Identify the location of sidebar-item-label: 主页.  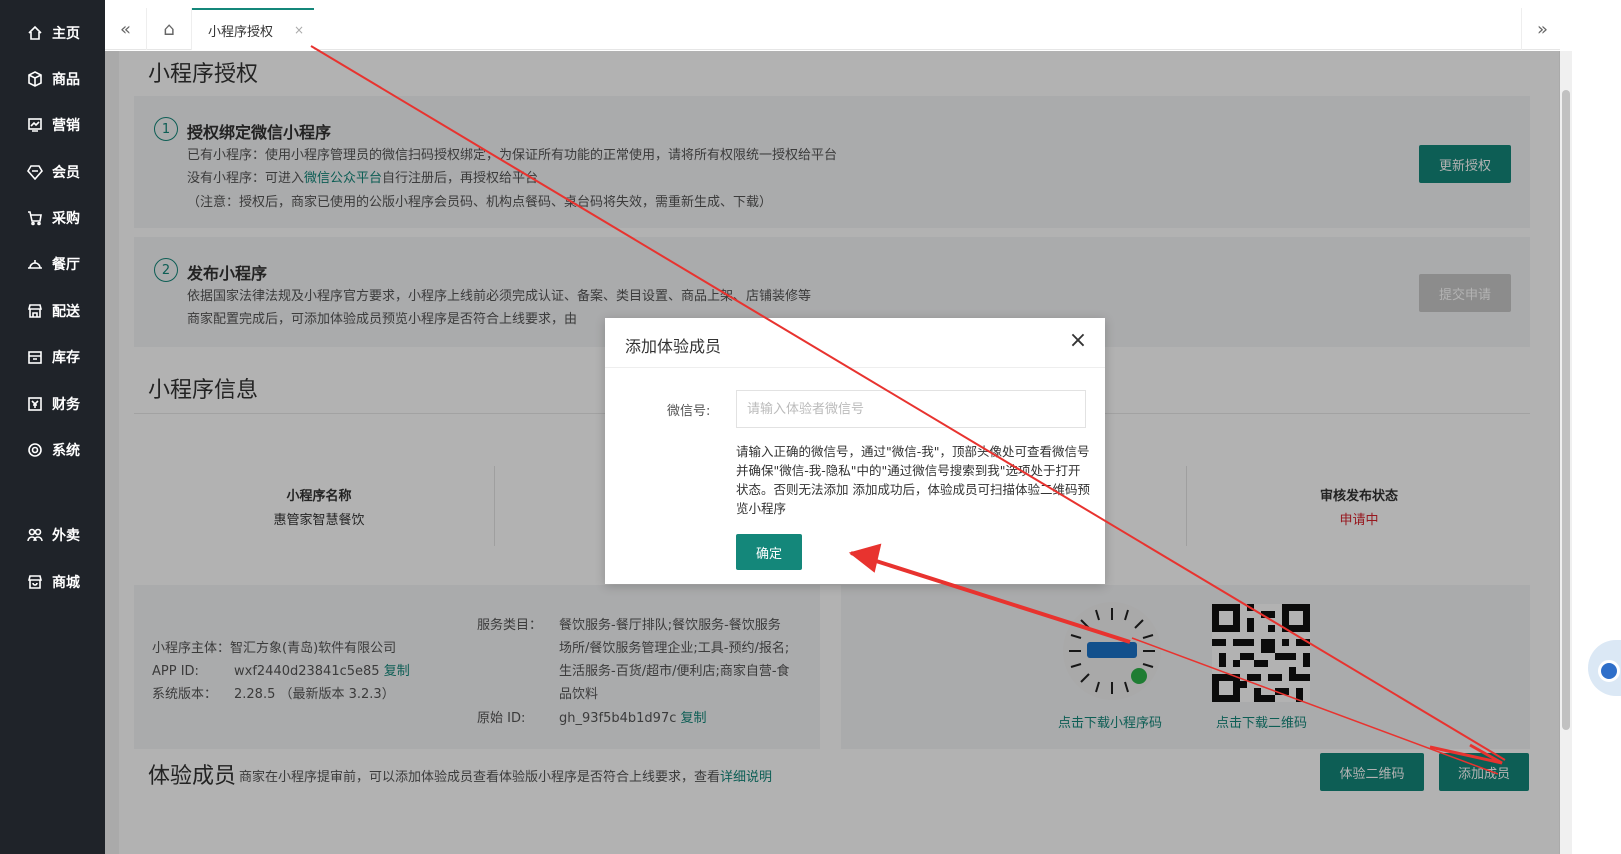
(66, 34).